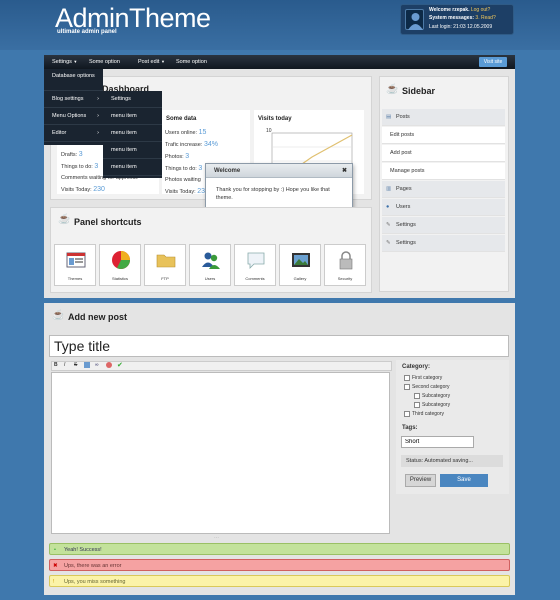  I want to click on nav-some-option: Some option, so click(104, 62).